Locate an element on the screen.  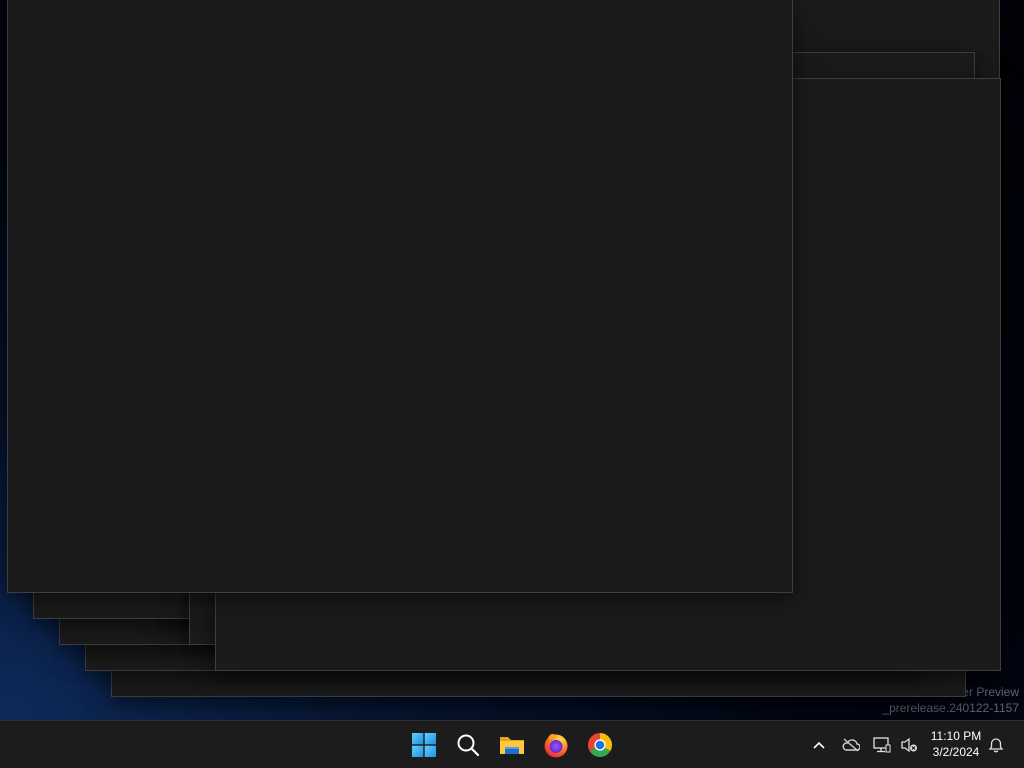
volume-button is located at coordinates (909, 745).